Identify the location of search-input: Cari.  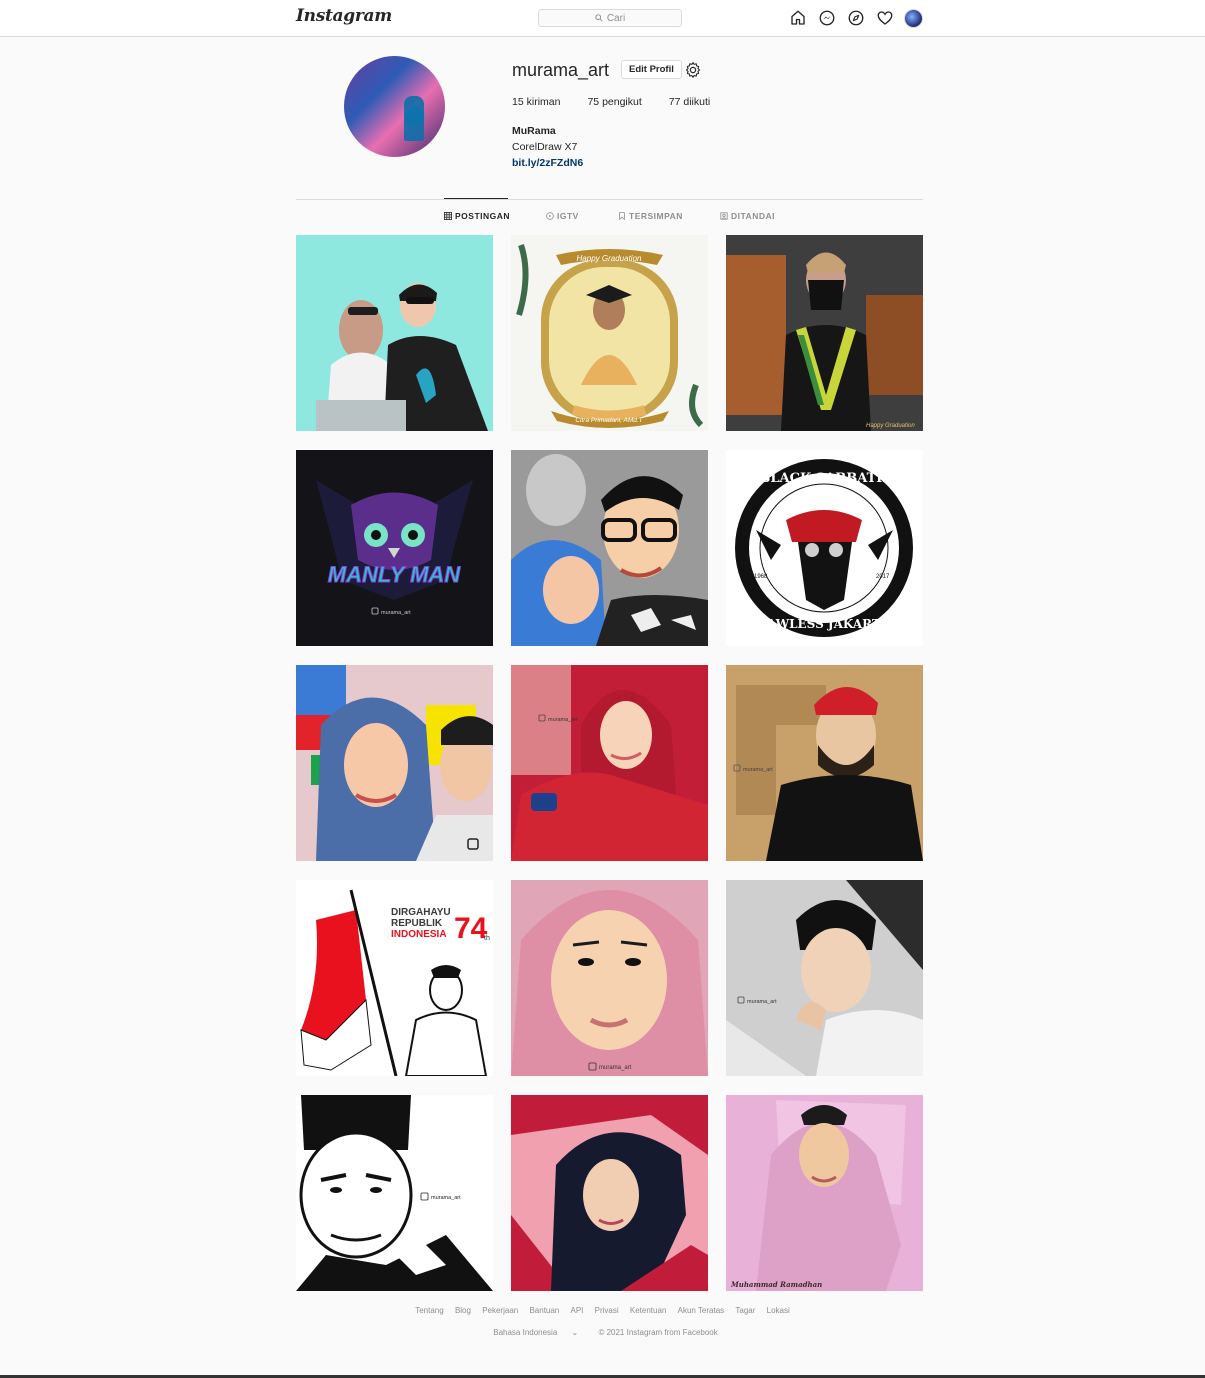
(610, 18).